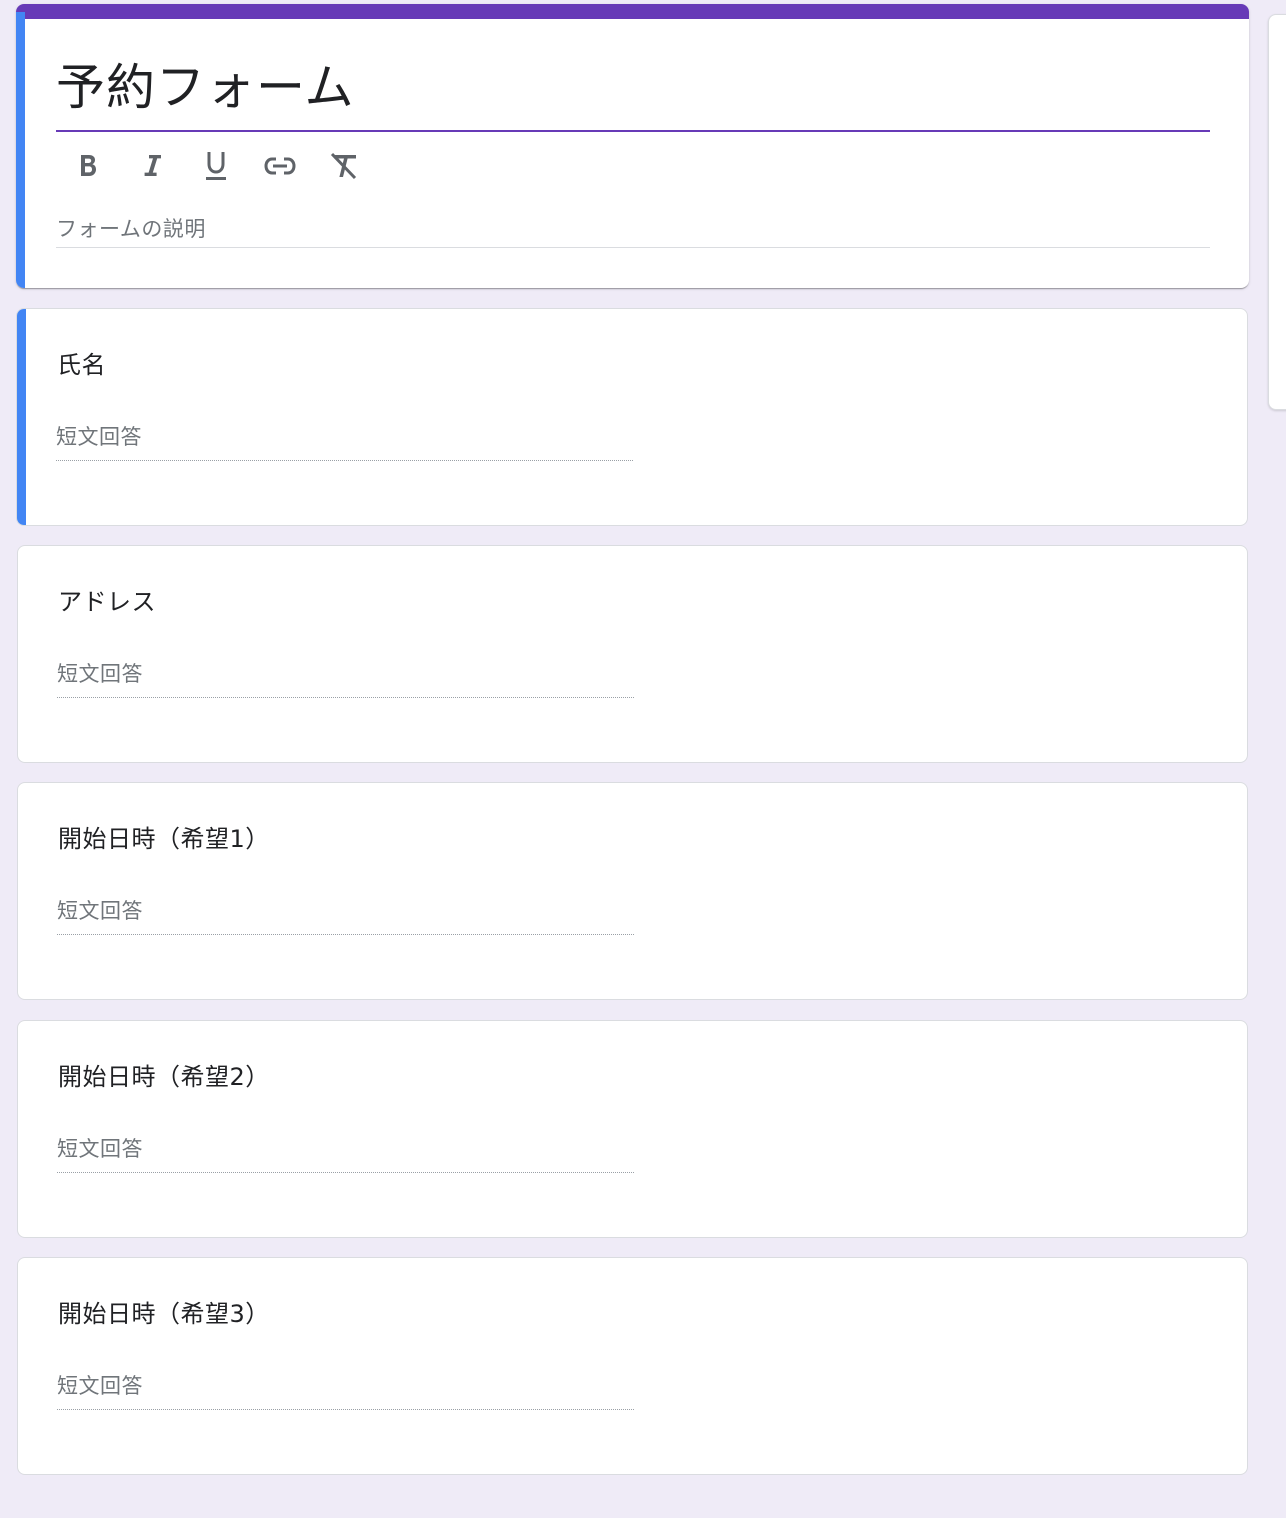 The height and width of the screenshot is (1518, 1286). Describe the element at coordinates (164, 839) in the screenshot. I see `question-title: 開始日時（希望1）` at that location.